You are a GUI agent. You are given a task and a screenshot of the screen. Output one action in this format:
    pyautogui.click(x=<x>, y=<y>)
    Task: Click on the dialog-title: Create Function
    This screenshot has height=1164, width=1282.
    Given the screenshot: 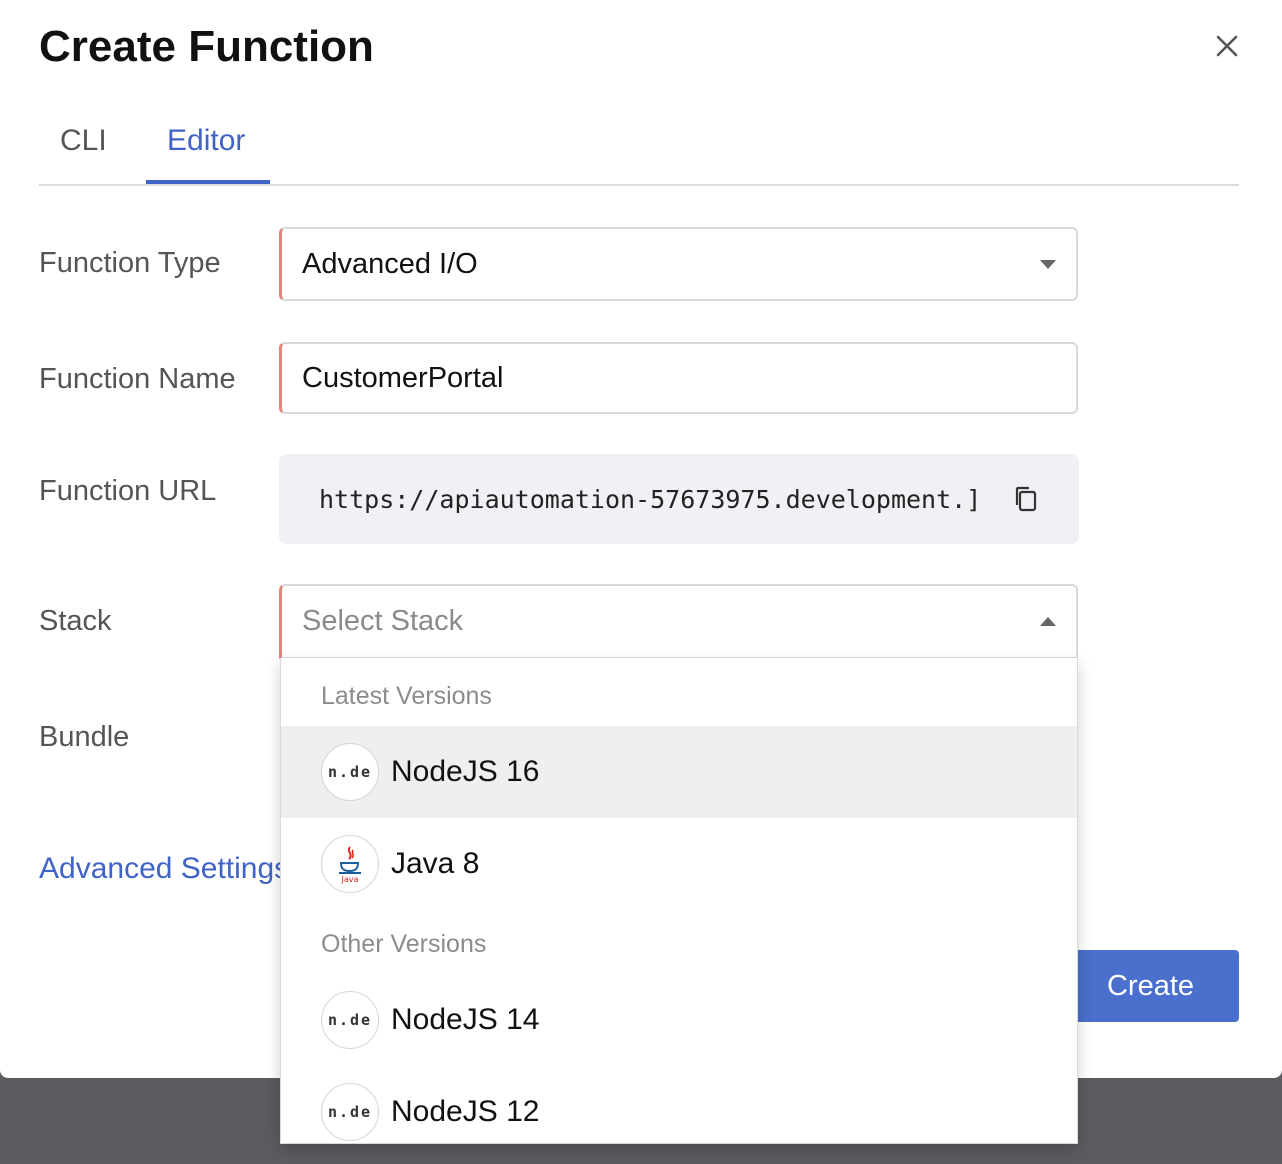 What is the action you would take?
    pyautogui.click(x=206, y=46)
    